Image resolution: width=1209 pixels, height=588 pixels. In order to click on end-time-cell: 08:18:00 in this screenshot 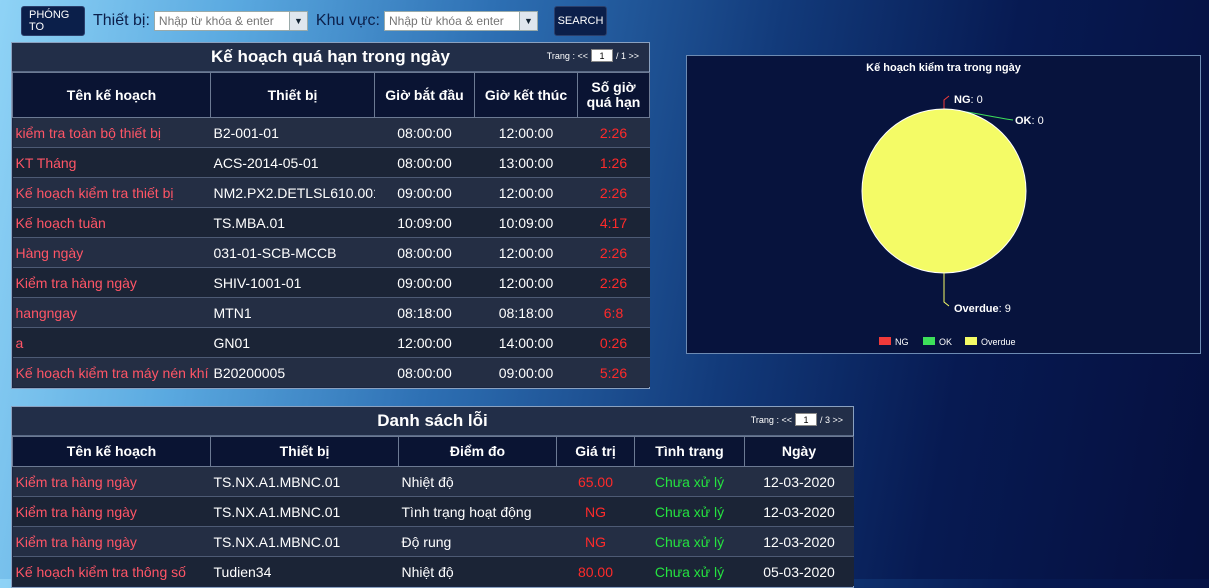, I will do `click(526, 312)`.